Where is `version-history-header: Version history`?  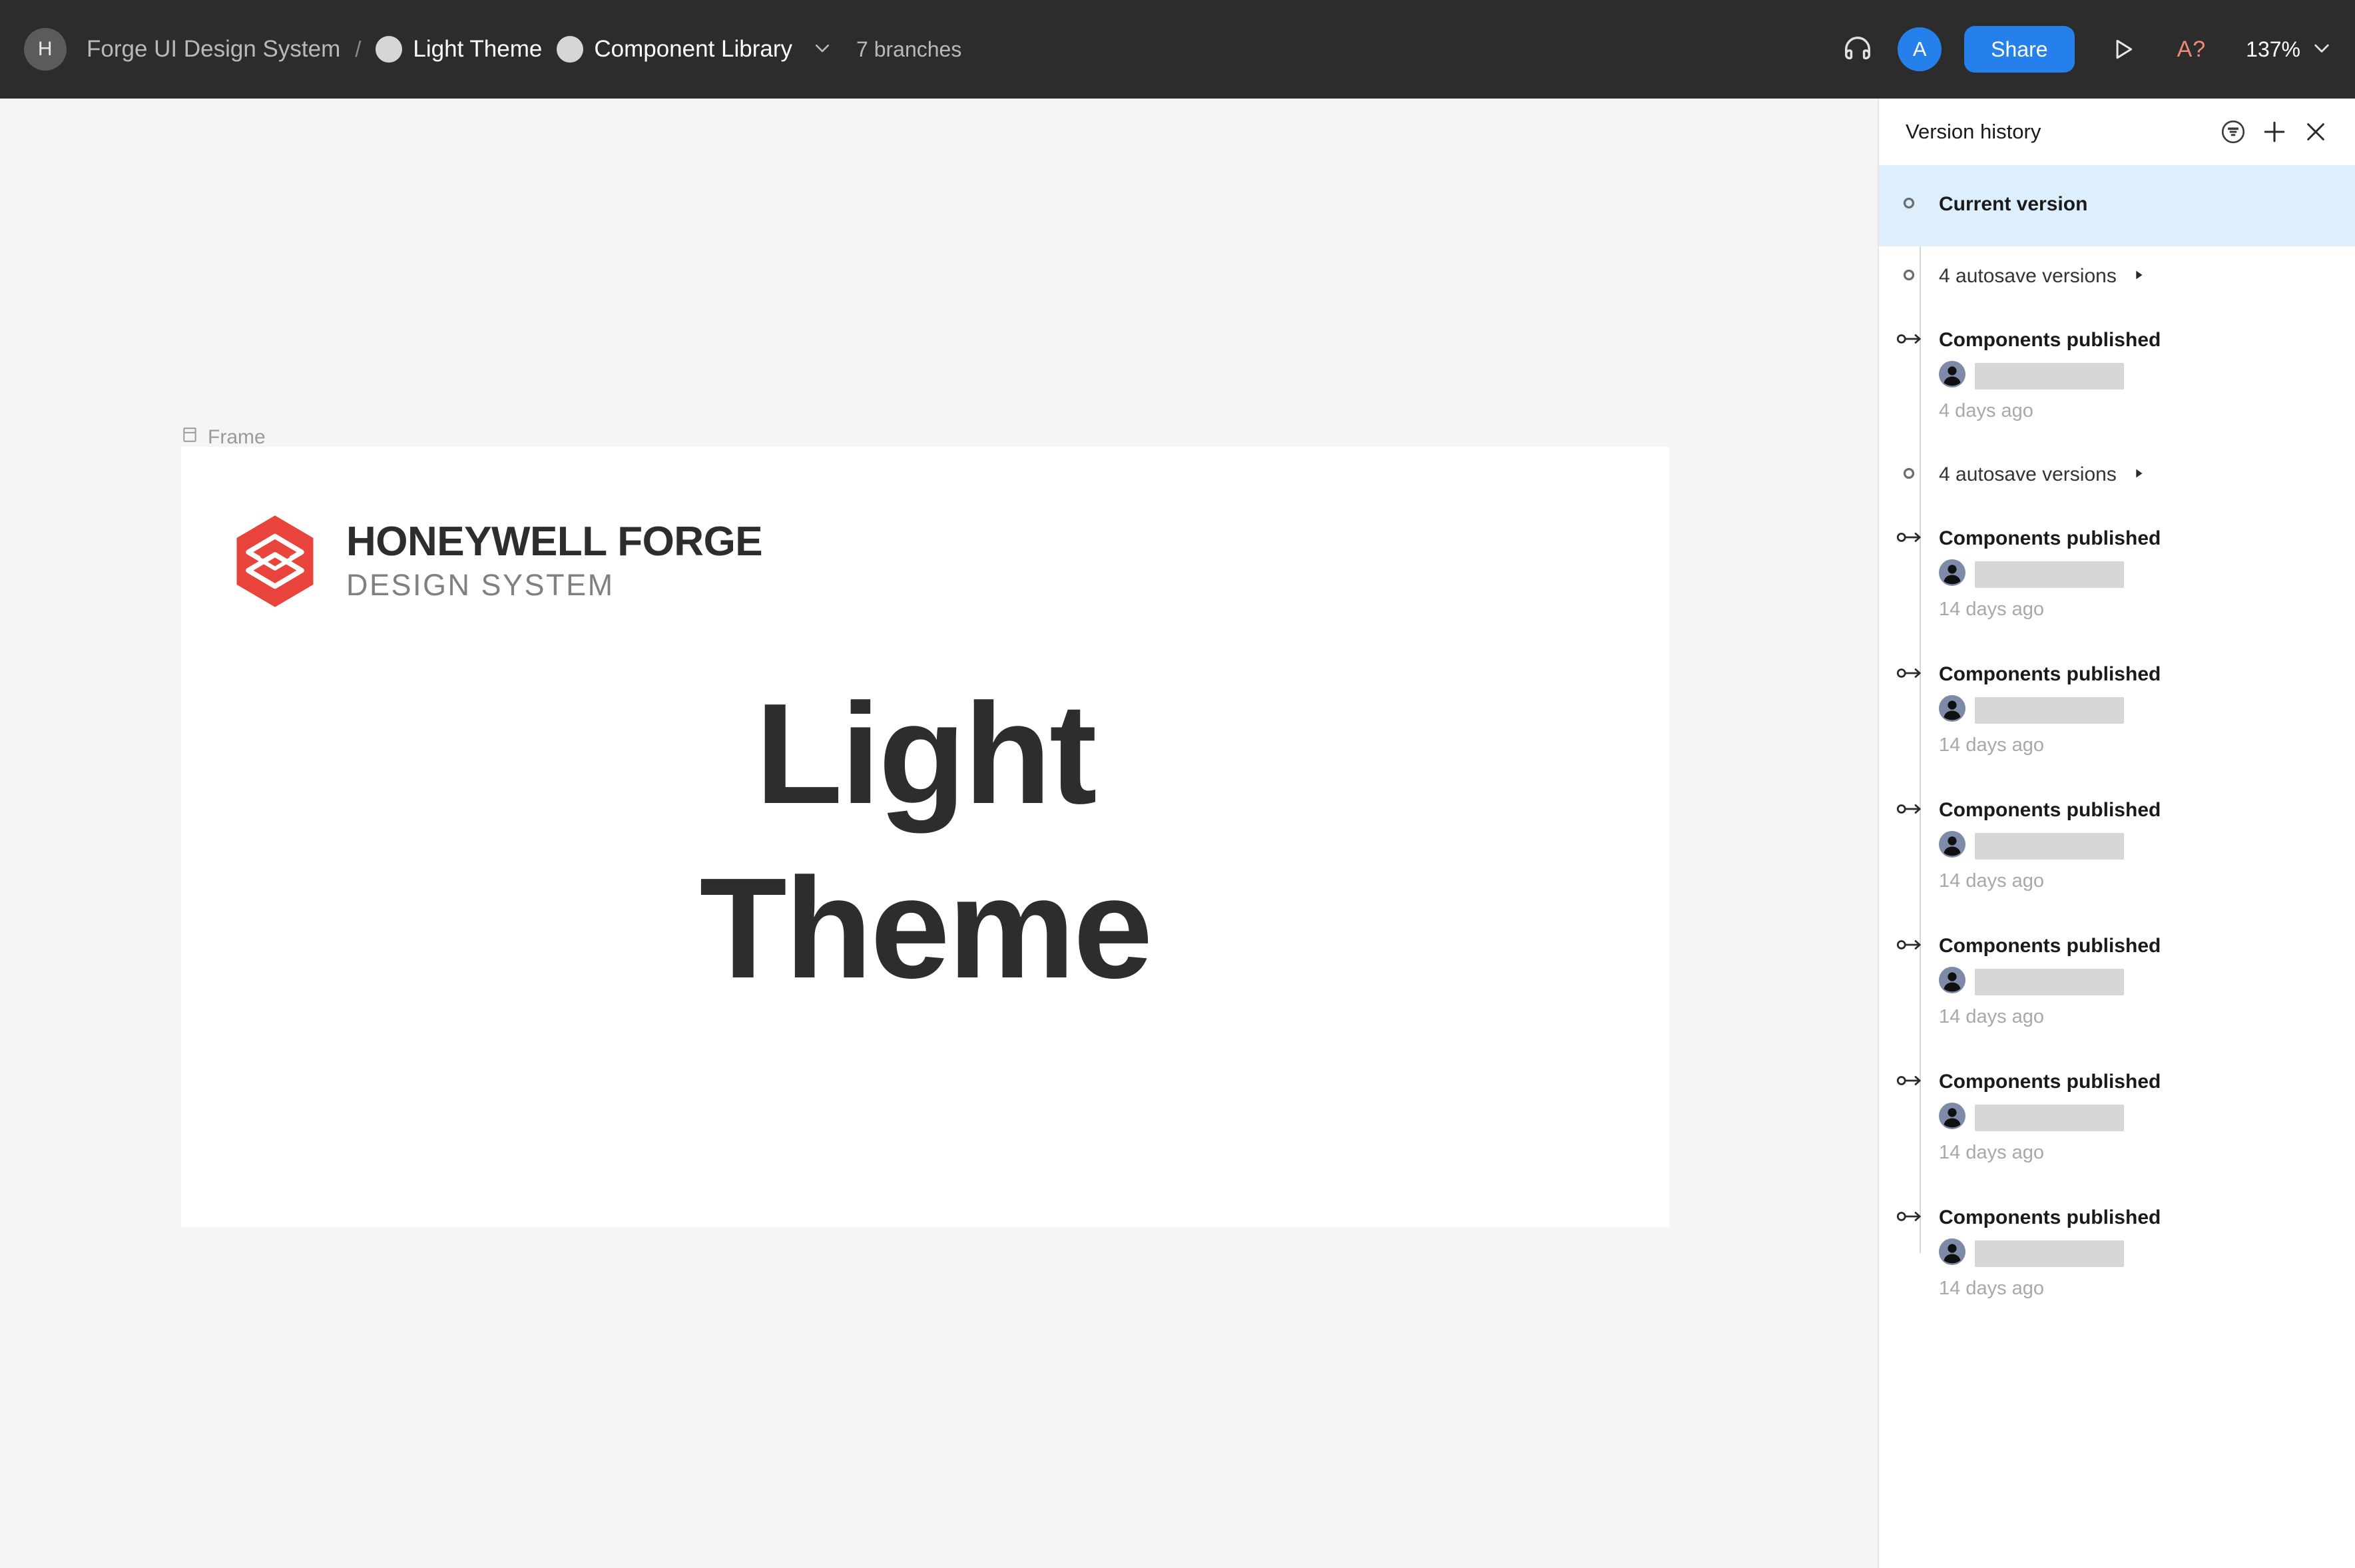 version-history-header: Version history is located at coordinates (2117, 132).